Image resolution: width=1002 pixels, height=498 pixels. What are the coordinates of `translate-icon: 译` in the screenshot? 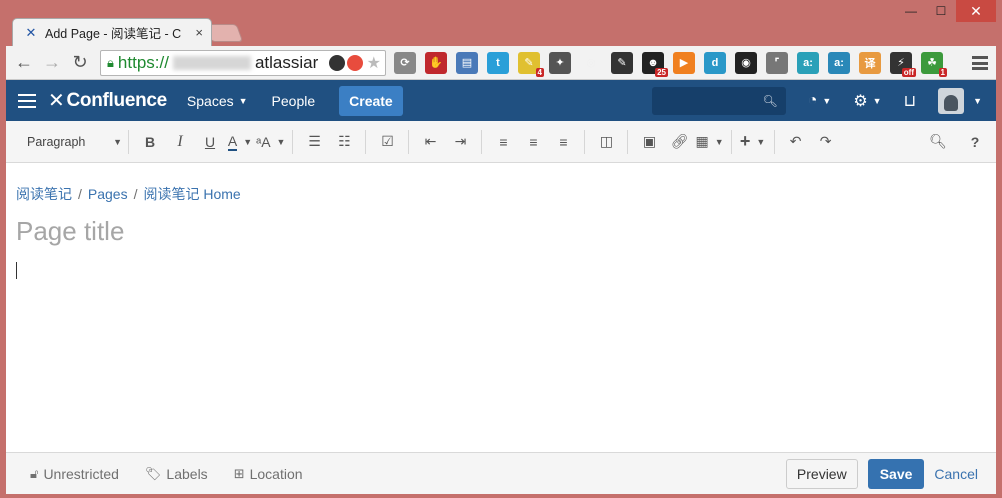 It's located at (870, 62).